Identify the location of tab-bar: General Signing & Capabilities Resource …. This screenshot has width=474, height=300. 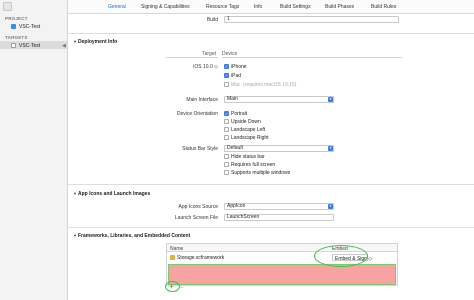
(271, 7).